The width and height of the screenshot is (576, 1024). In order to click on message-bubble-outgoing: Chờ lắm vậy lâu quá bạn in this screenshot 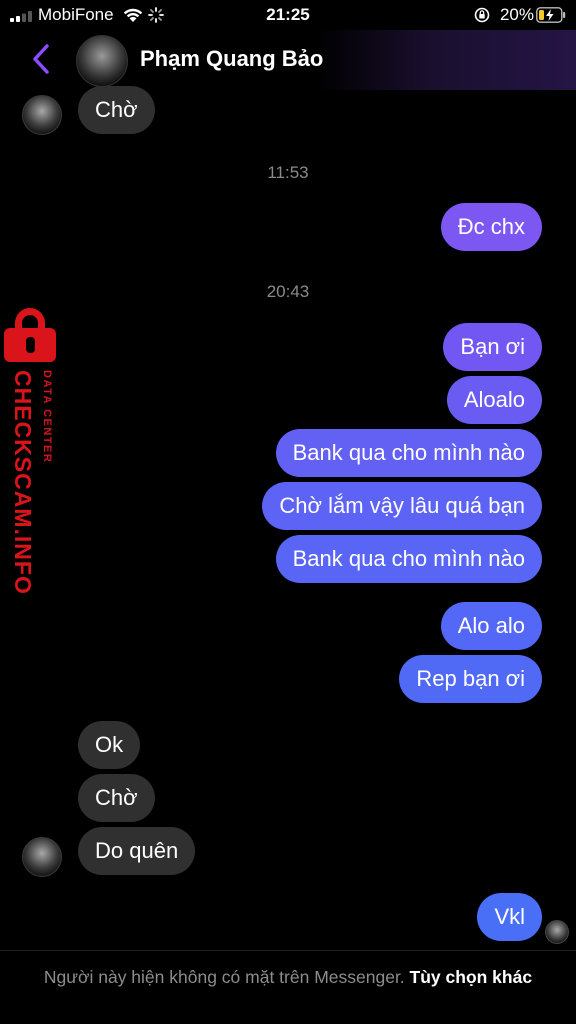, I will do `click(402, 506)`.